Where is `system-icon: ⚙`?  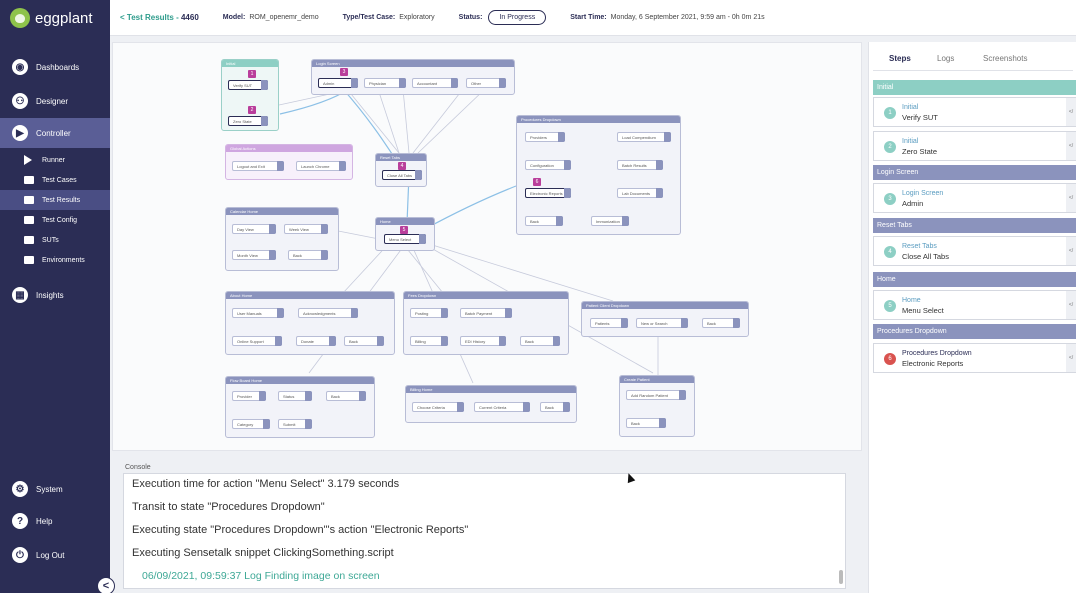 system-icon: ⚙ is located at coordinates (20, 489).